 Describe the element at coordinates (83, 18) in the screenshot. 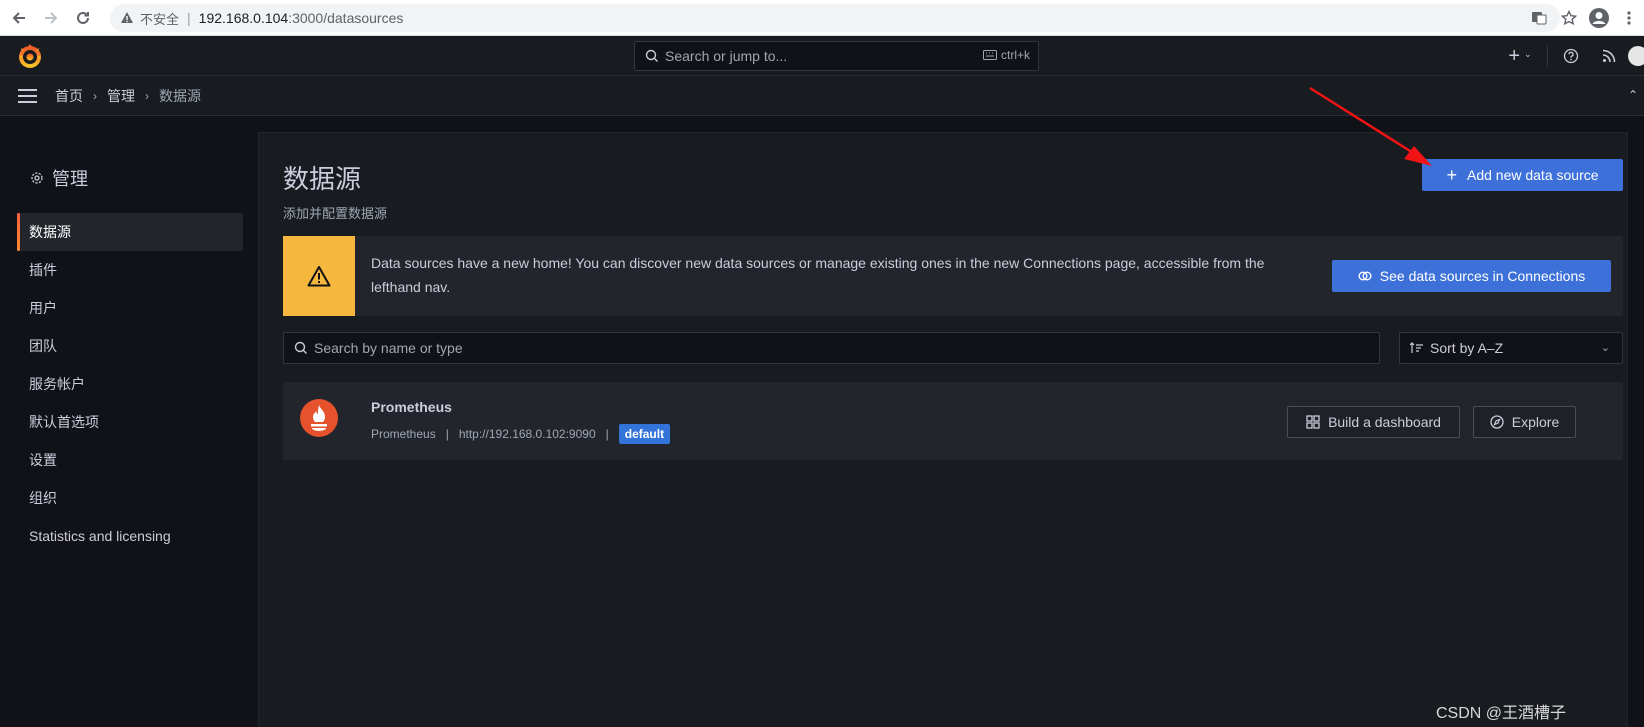

I see `reload-icon` at that location.